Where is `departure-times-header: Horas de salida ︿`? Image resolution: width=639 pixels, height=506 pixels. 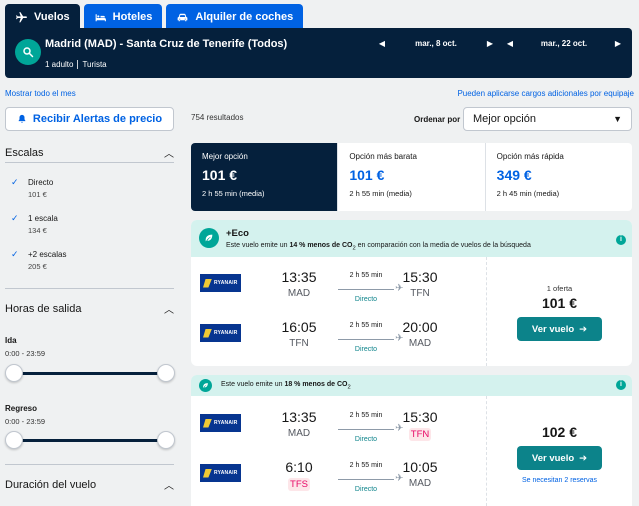
departure-times-header: Horas de salida ︿ is located at coordinates (89, 309).